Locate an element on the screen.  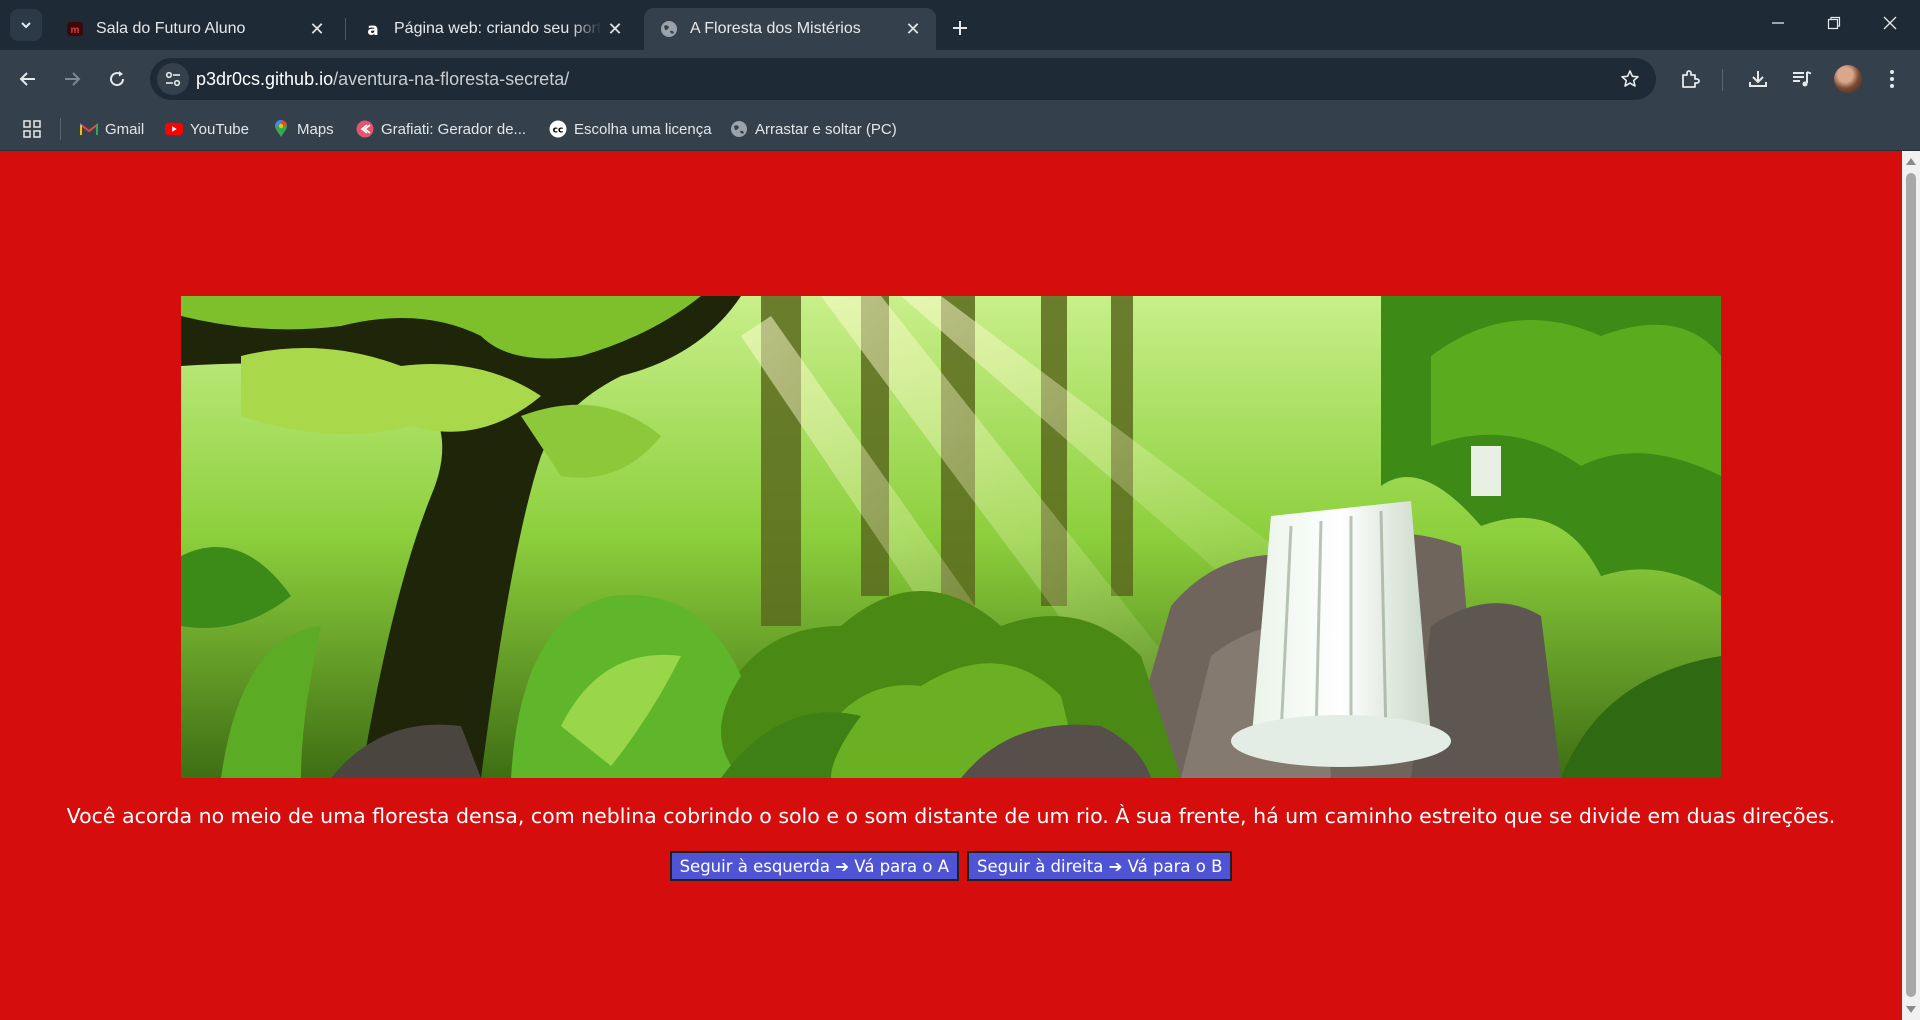
bookmark-label: Gmail is located at coordinates (125, 129).